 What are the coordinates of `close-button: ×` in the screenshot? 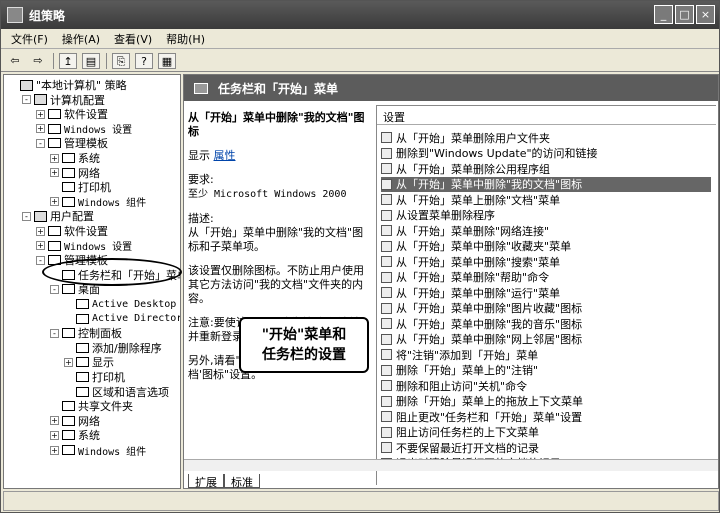 It's located at (705, 14).